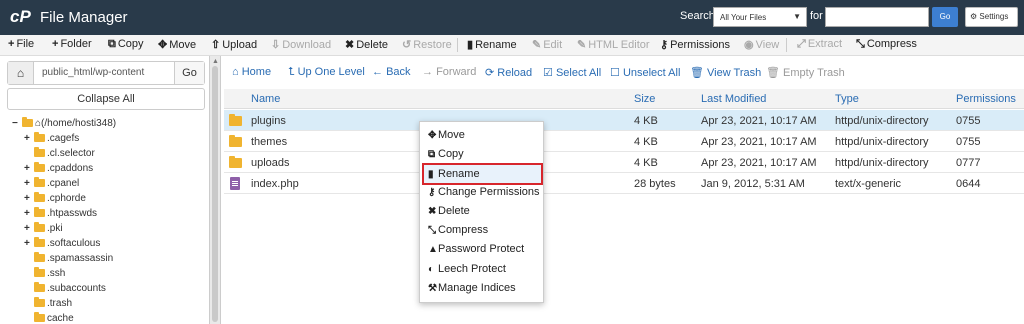 The width and height of the screenshot is (1024, 324). What do you see at coordinates (759, 142) in the screenshot?
I see `file-modified: Apr 23, 2021, 10:17 AM` at bounding box center [759, 142].